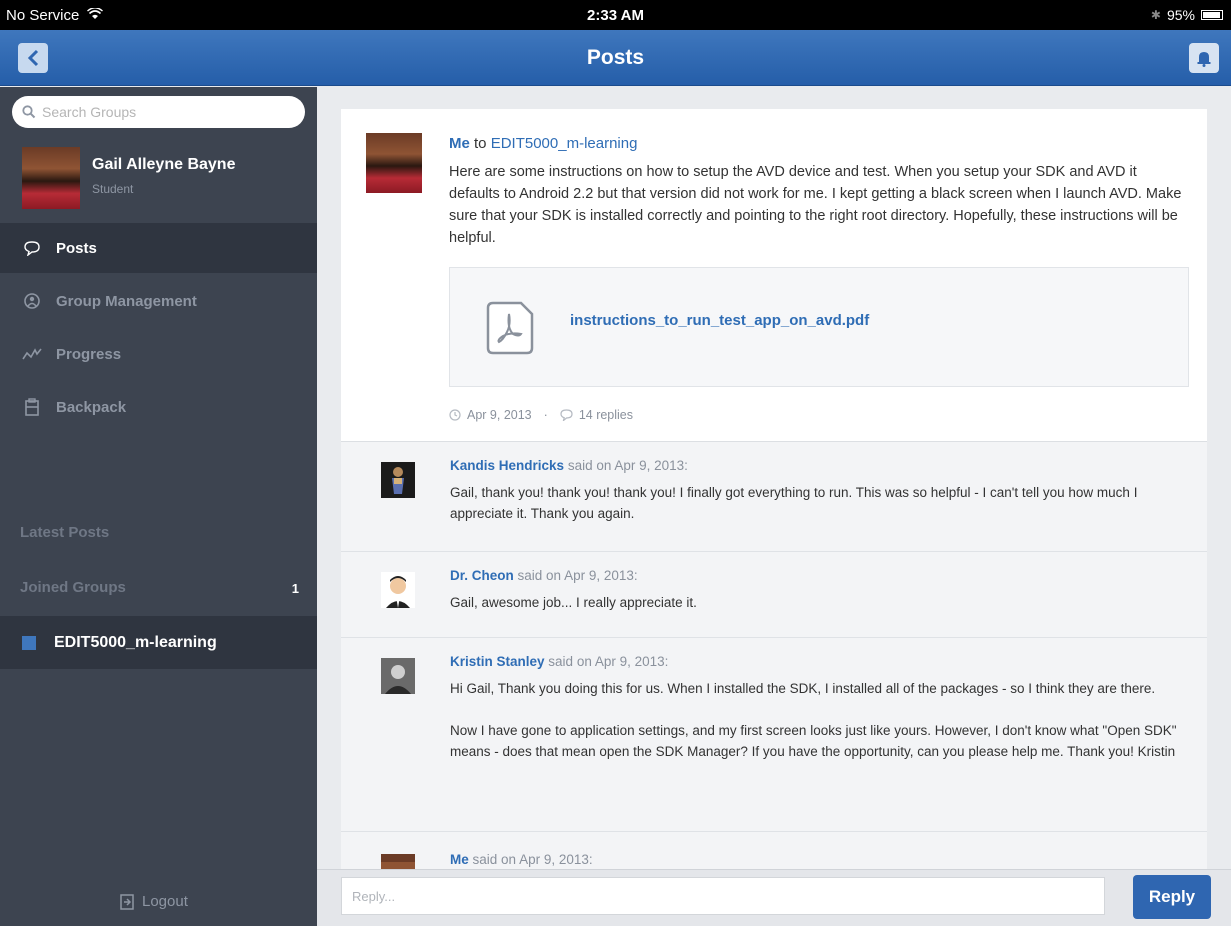 The width and height of the screenshot is (1231, 926). I want to click on attachment: instructions_to_run_test_app_on_avd.pdf, so click(819, 327).